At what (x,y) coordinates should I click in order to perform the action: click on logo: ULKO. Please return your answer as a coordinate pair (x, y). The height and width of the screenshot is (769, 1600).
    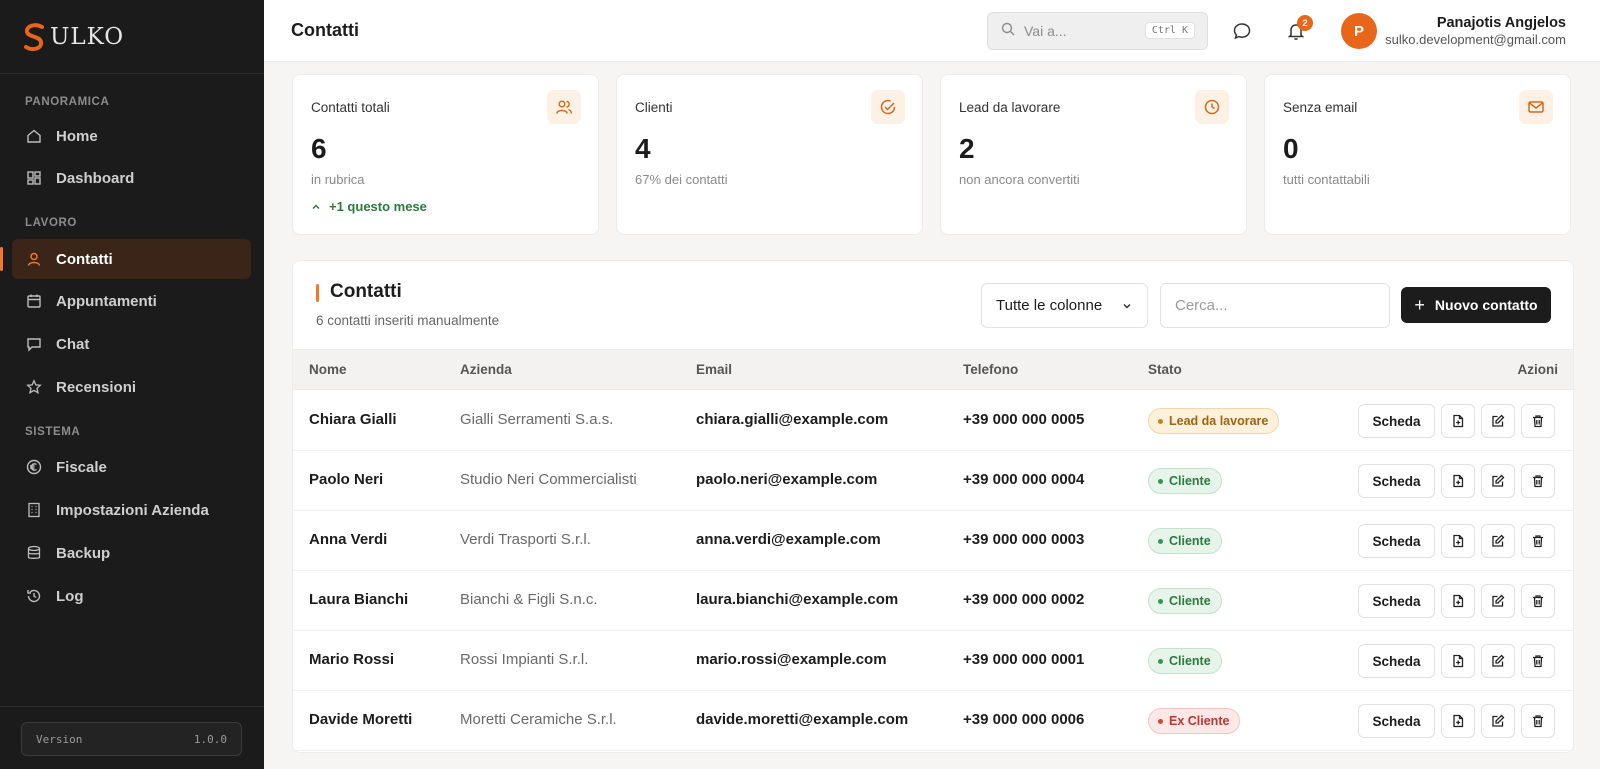
    Looking at the image, I should click on (132, 37).